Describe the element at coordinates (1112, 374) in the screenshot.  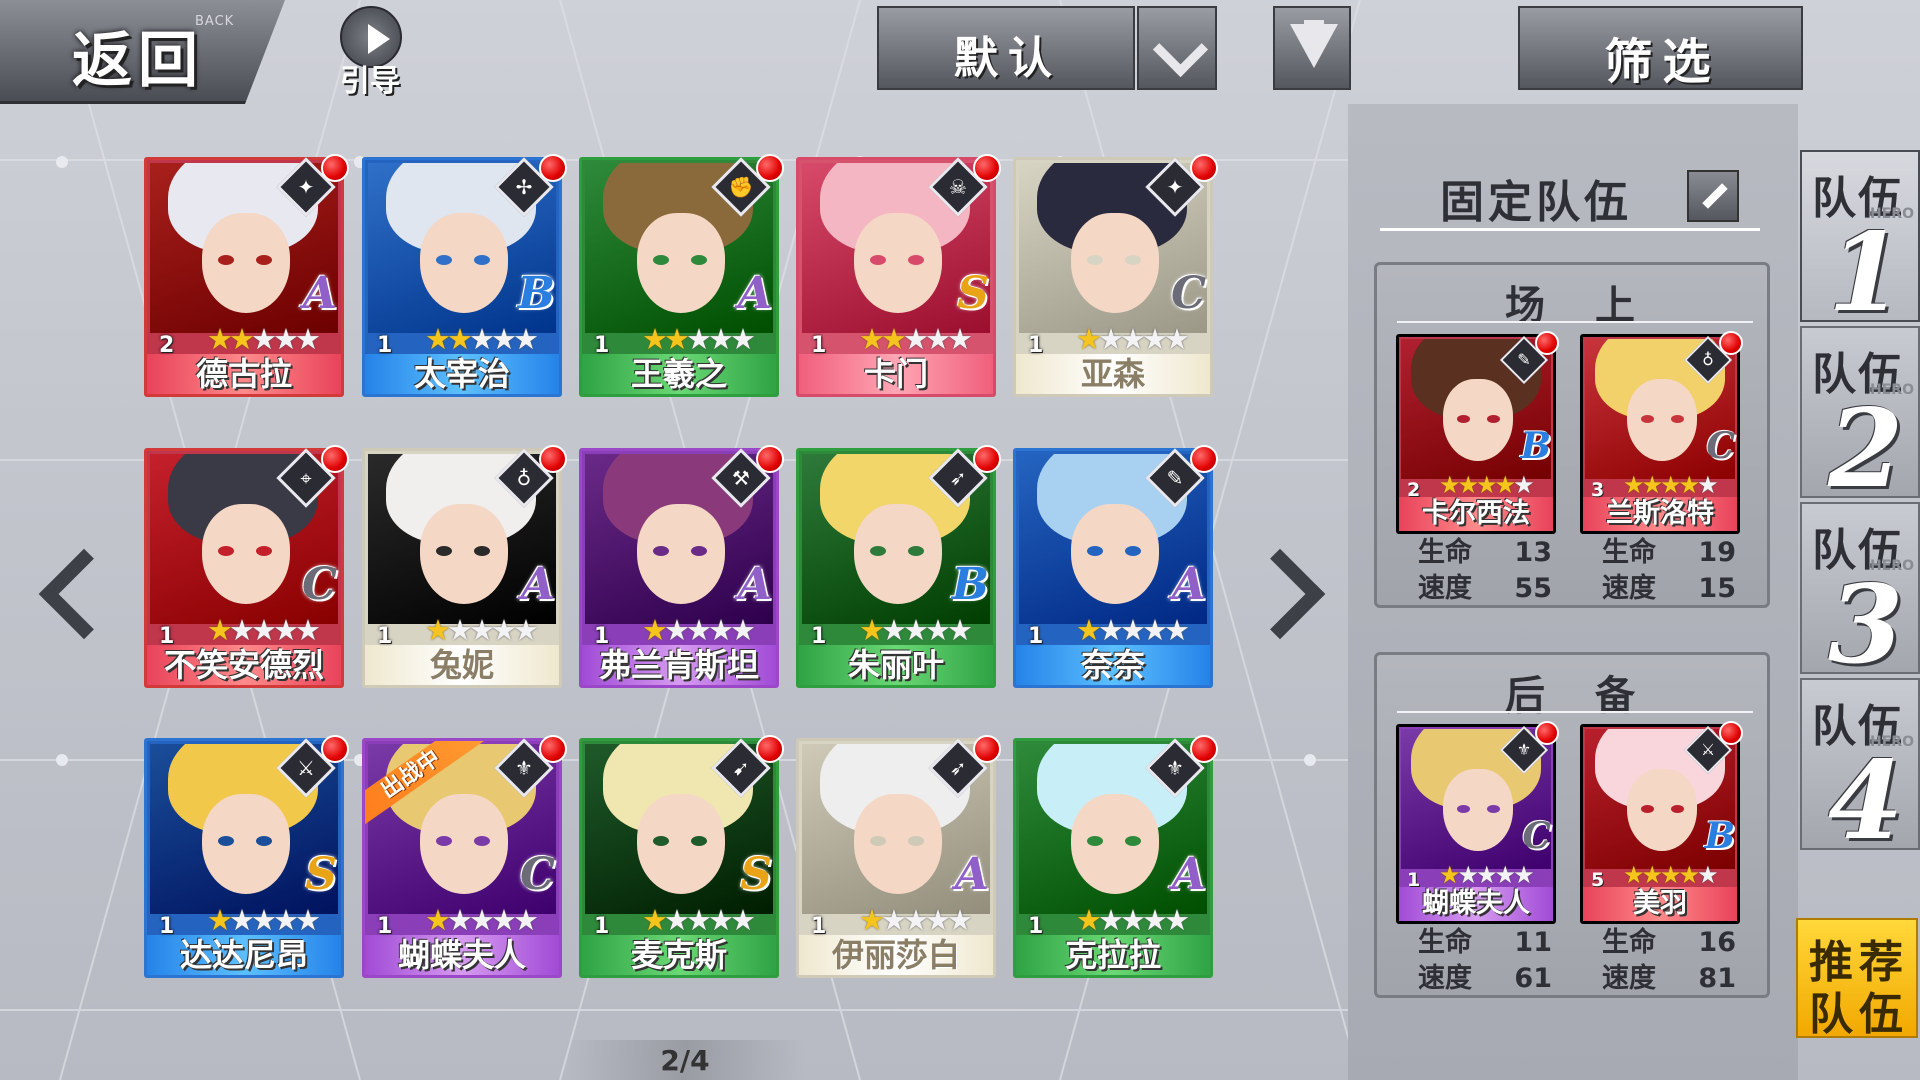
I see `hero-name: 亚森` at that location.